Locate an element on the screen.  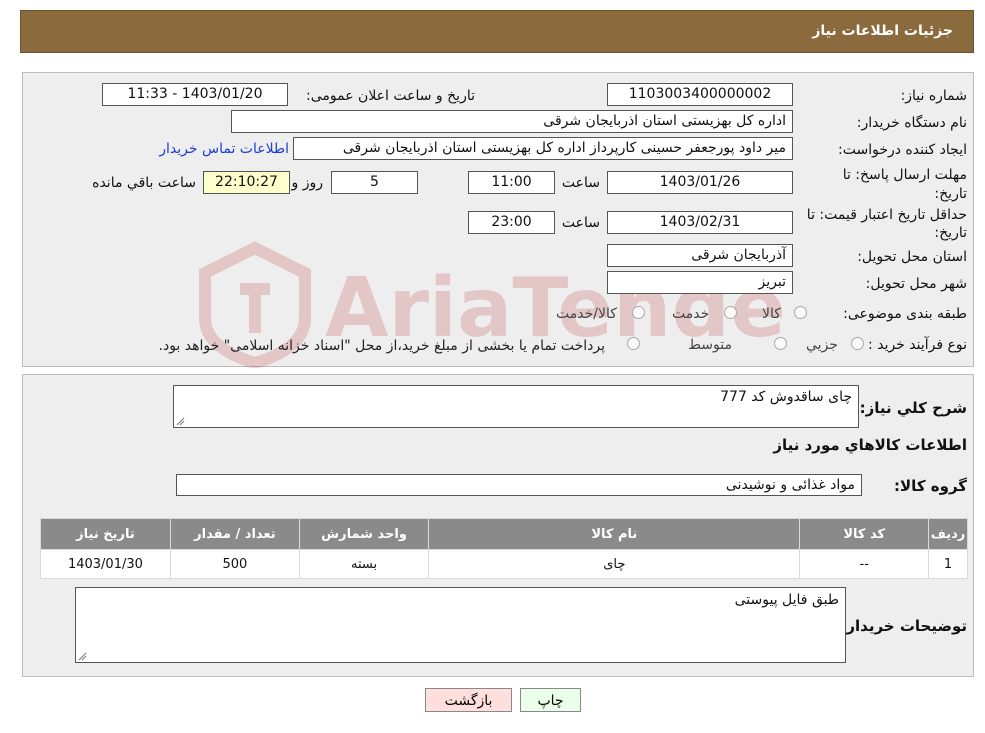
summary-label: شرح كلي نياز: is located at coordinates (913, 408).